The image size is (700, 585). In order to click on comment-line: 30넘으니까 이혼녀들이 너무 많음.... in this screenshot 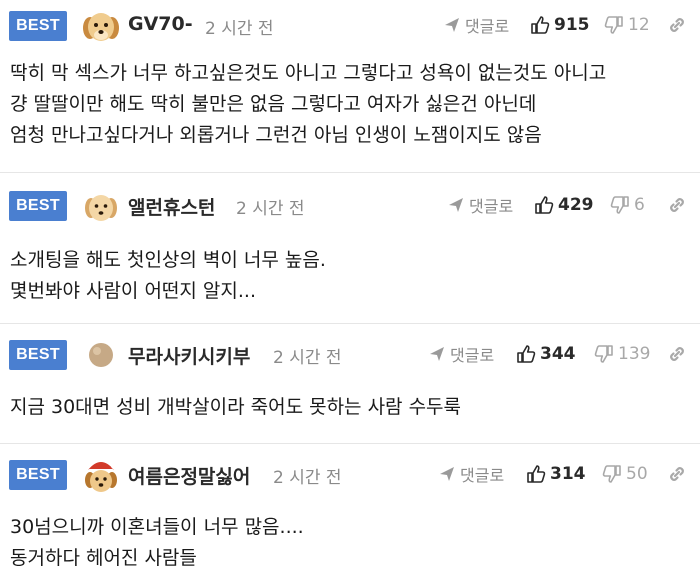, I will do `click(157, 527)`.